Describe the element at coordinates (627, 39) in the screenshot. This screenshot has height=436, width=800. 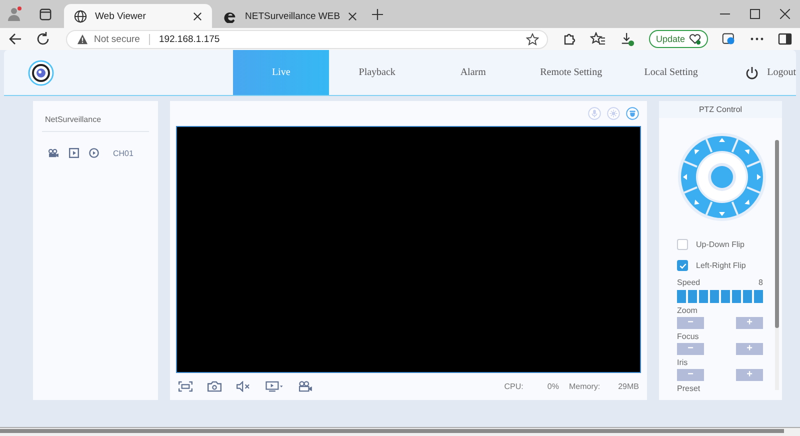
I see `download-icon` at that location.